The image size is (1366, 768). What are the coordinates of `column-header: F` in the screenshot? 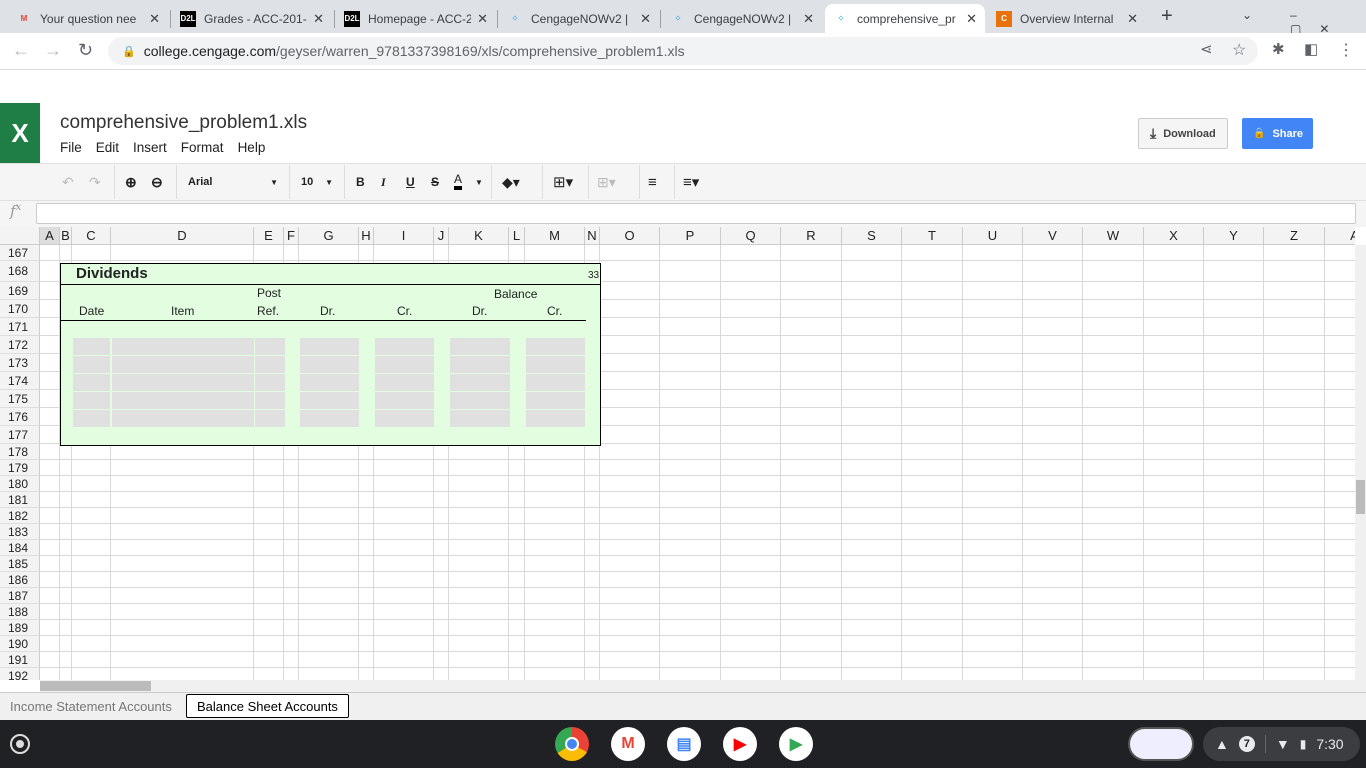 It's located at (291, 236).